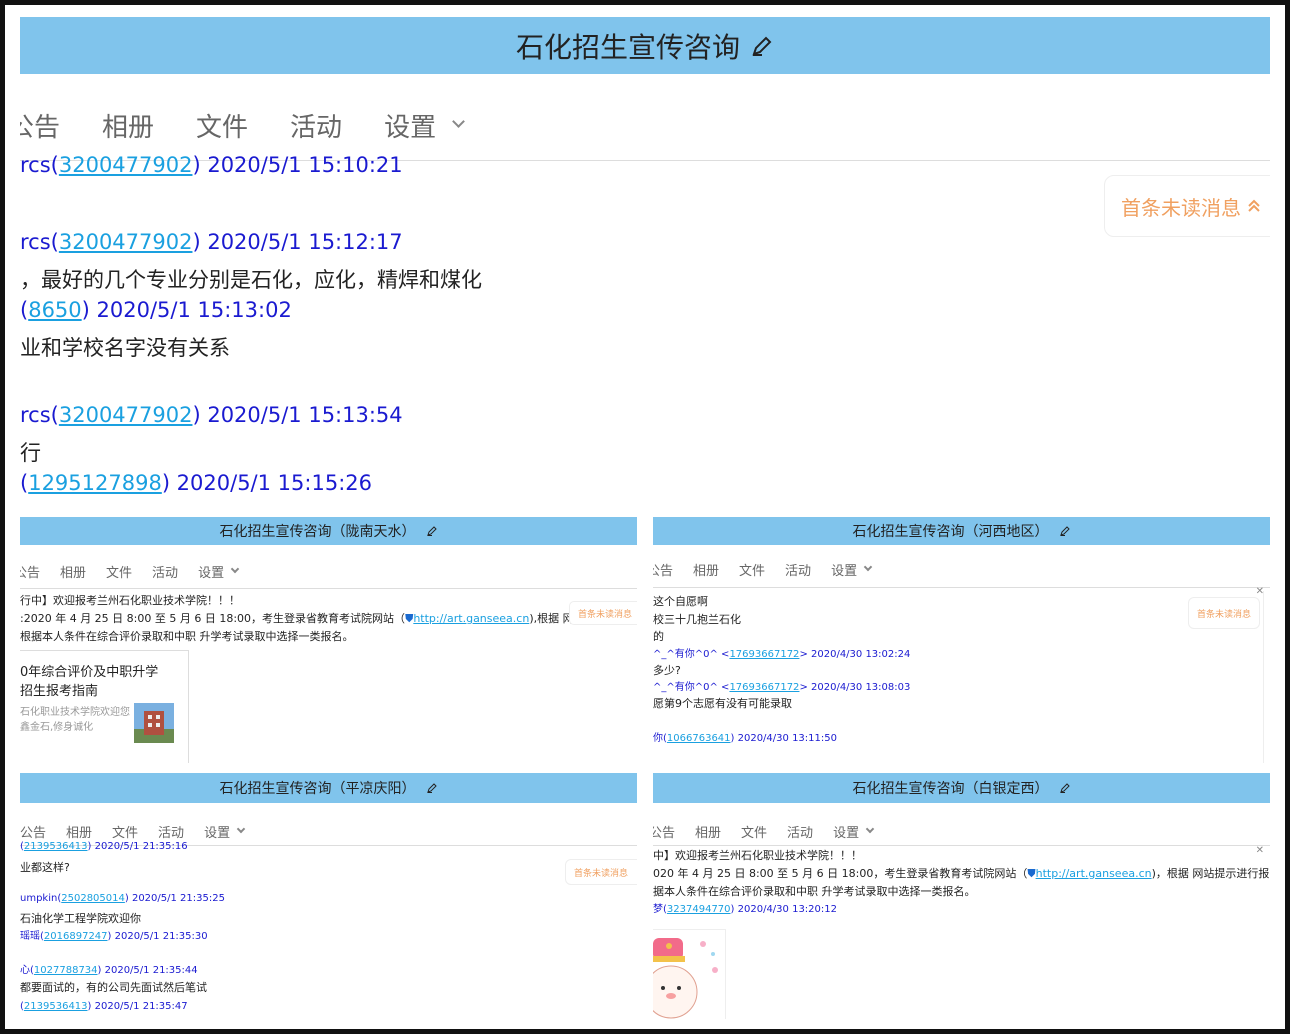  I want to click on qq-link: 1295127898, so click(95, 483).